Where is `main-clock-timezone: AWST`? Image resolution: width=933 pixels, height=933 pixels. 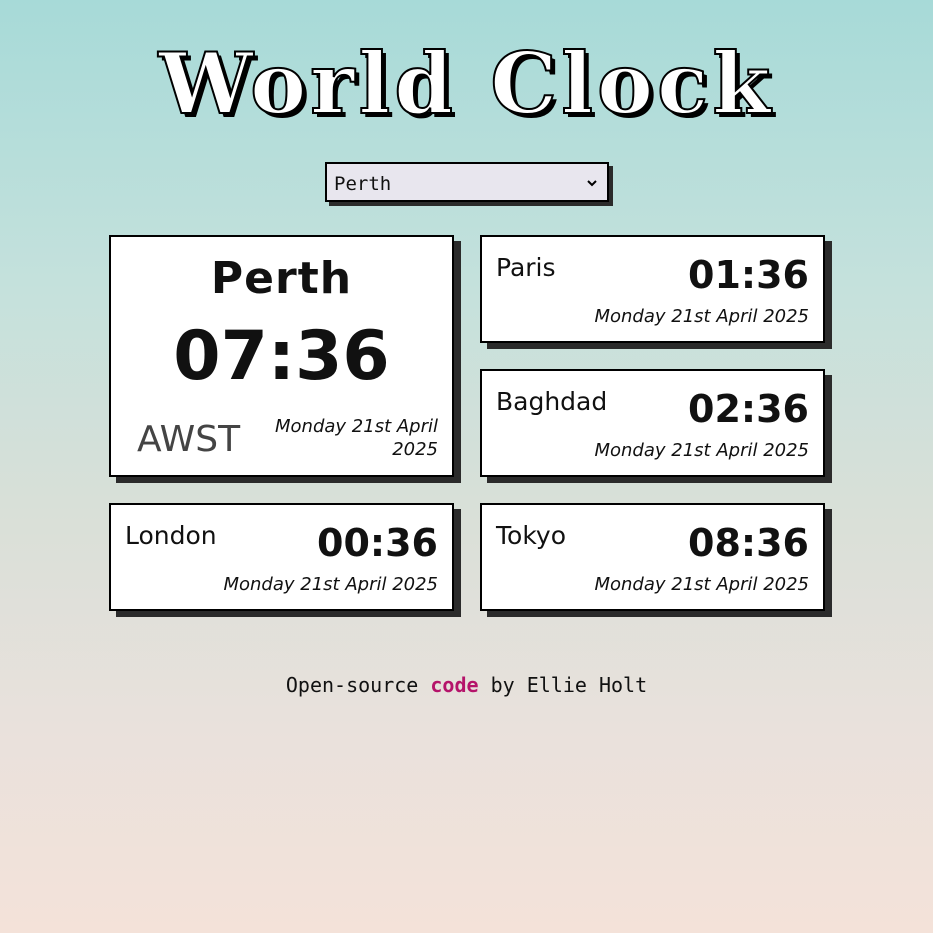
main-clock-timezone: AWST is located at coordinates (189, 439).